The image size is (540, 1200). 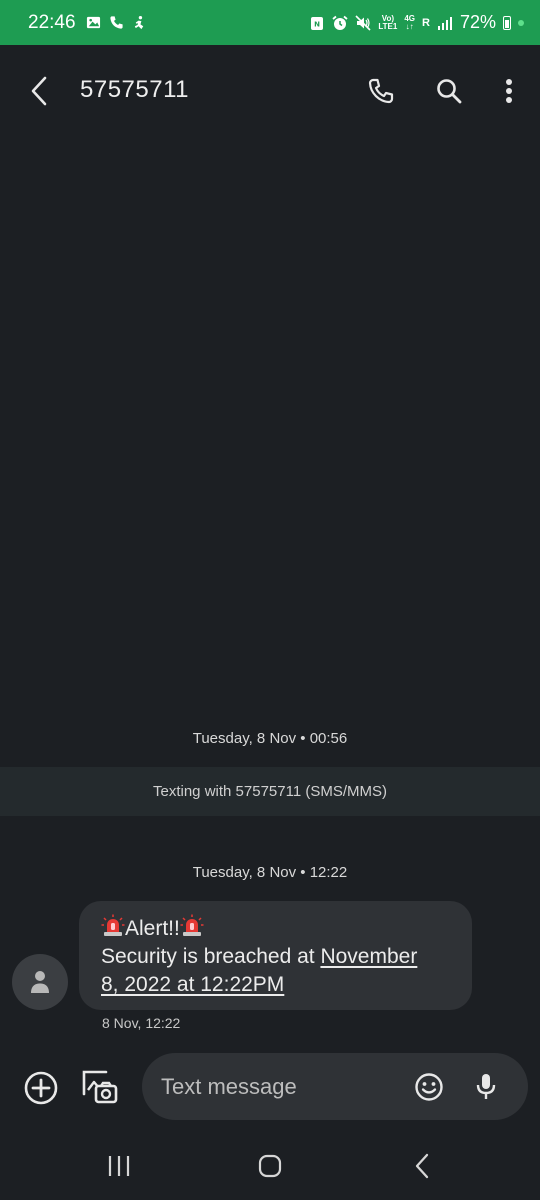 I want to click on phone-icon, so click(x=381, y=91).